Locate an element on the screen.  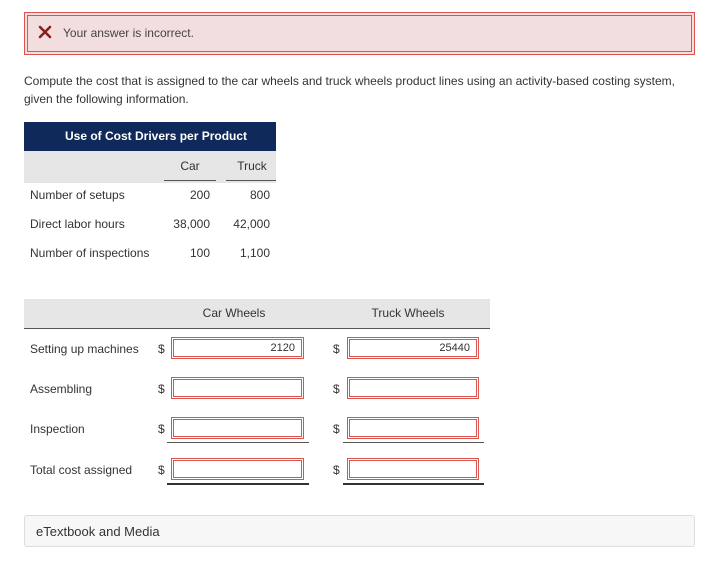
drivers-row-setups-car: 200 is located at coordinates (199, 195).